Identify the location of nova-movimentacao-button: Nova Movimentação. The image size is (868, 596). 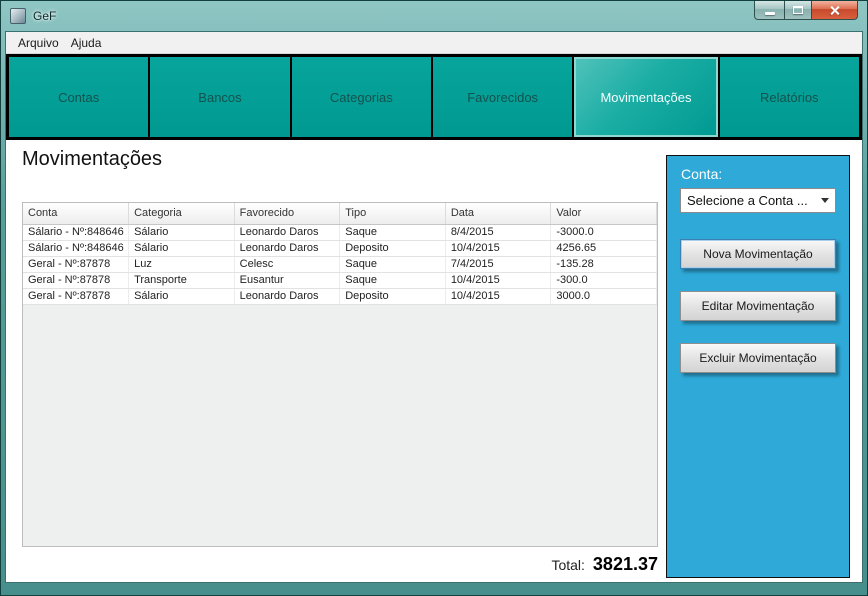
(758, 254).